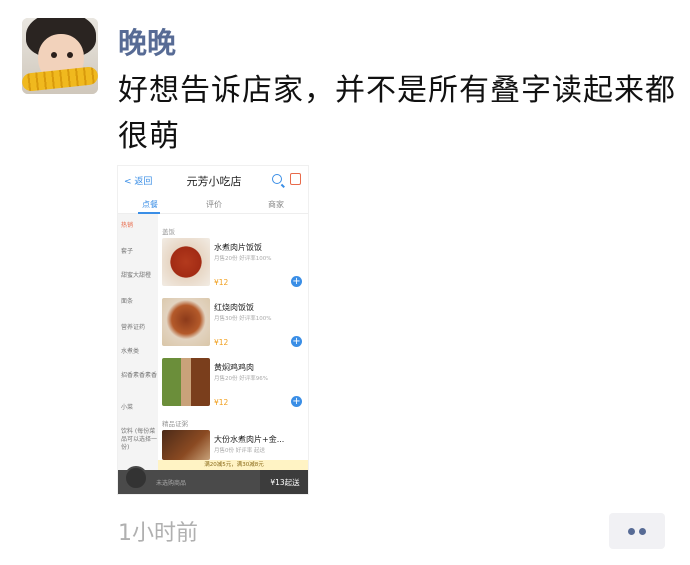 This screenshot has width=690, height=565. I want to click on sidebar-item-6: 招香素香素香, so click(139, 376).